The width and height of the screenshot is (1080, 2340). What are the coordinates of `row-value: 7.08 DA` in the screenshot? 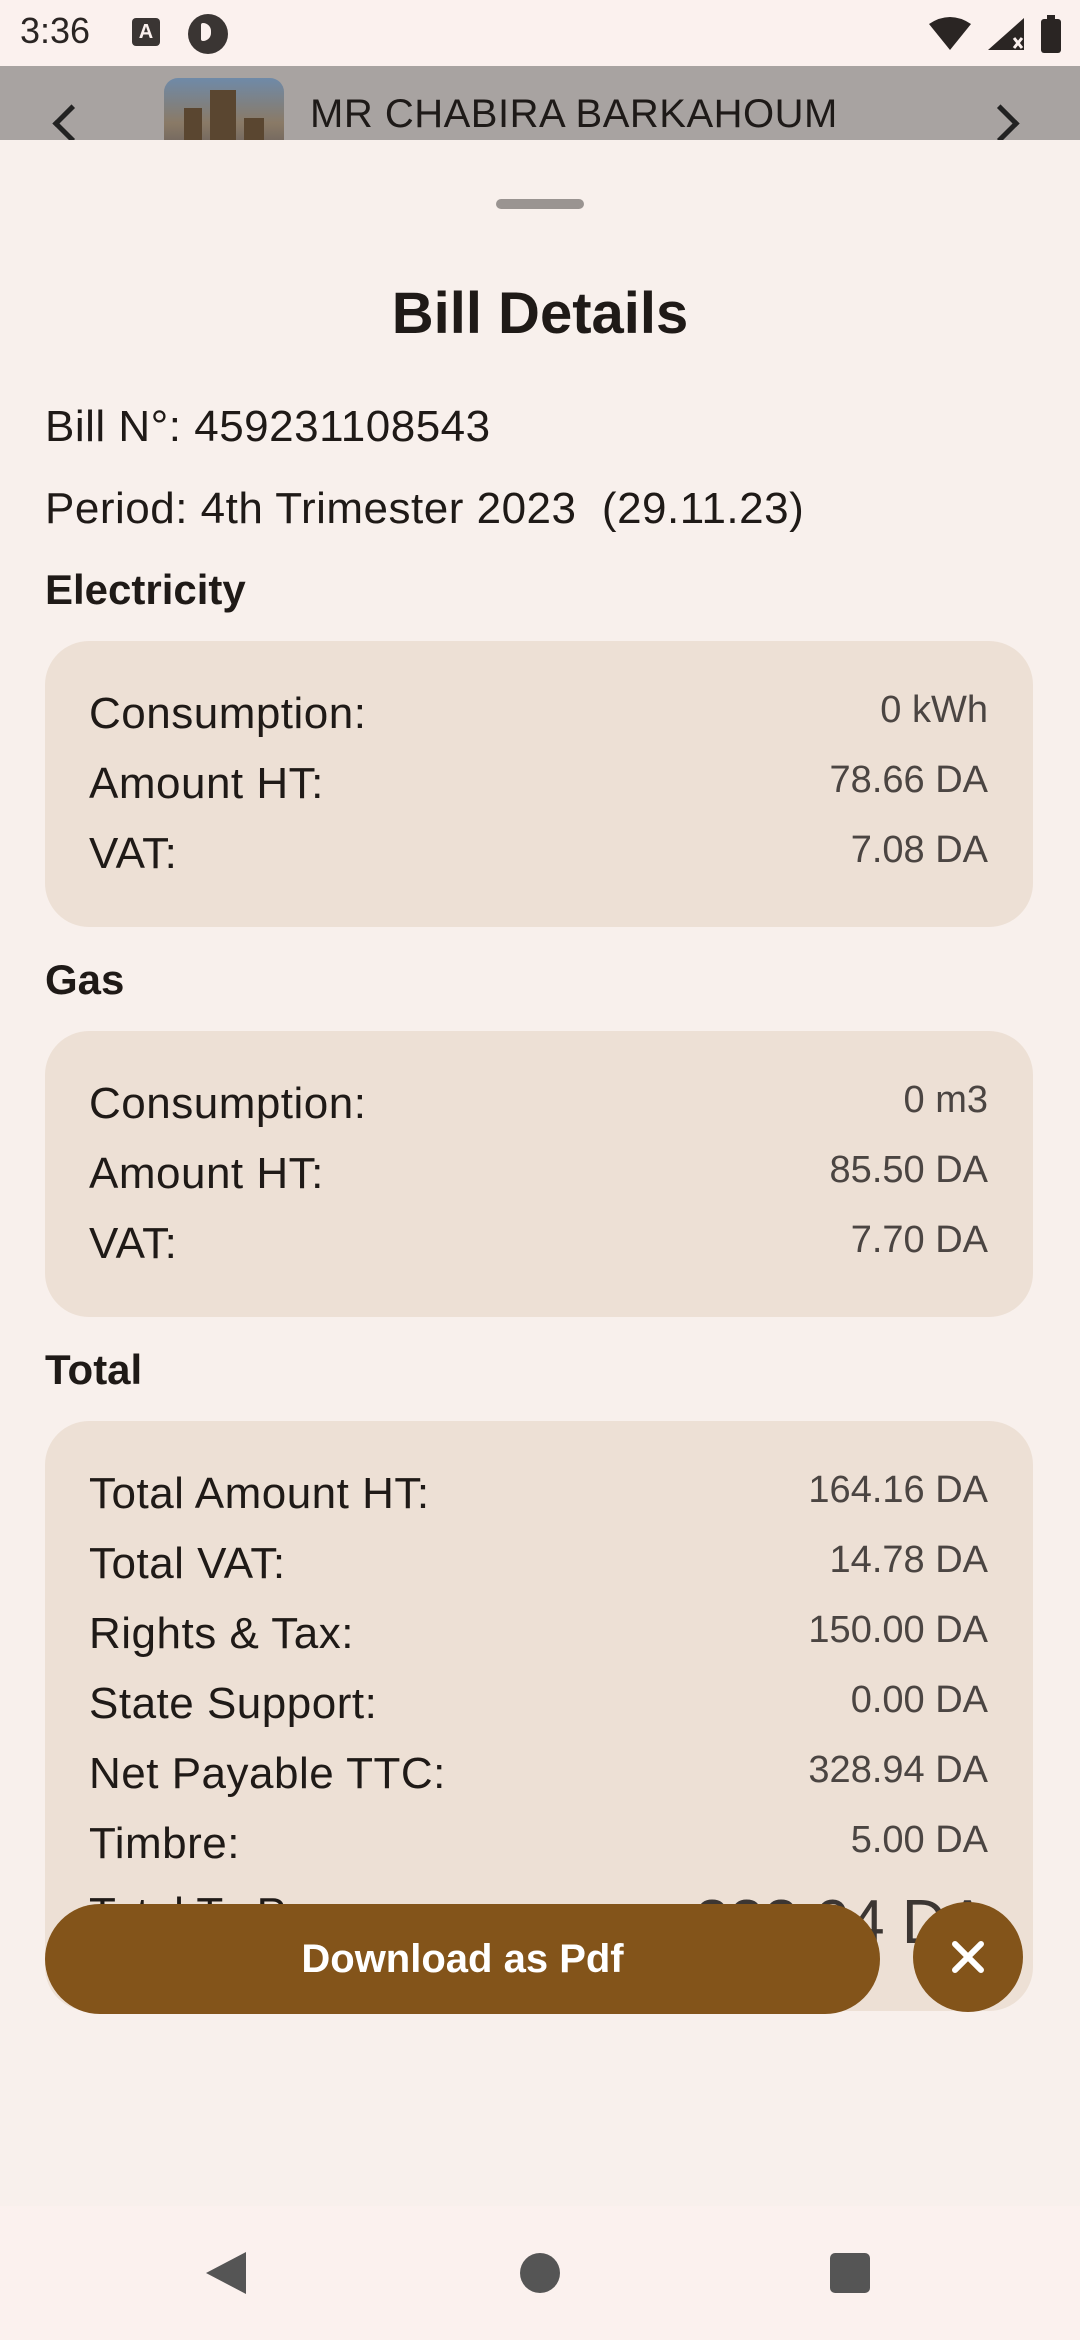 It's located at (919, 850).